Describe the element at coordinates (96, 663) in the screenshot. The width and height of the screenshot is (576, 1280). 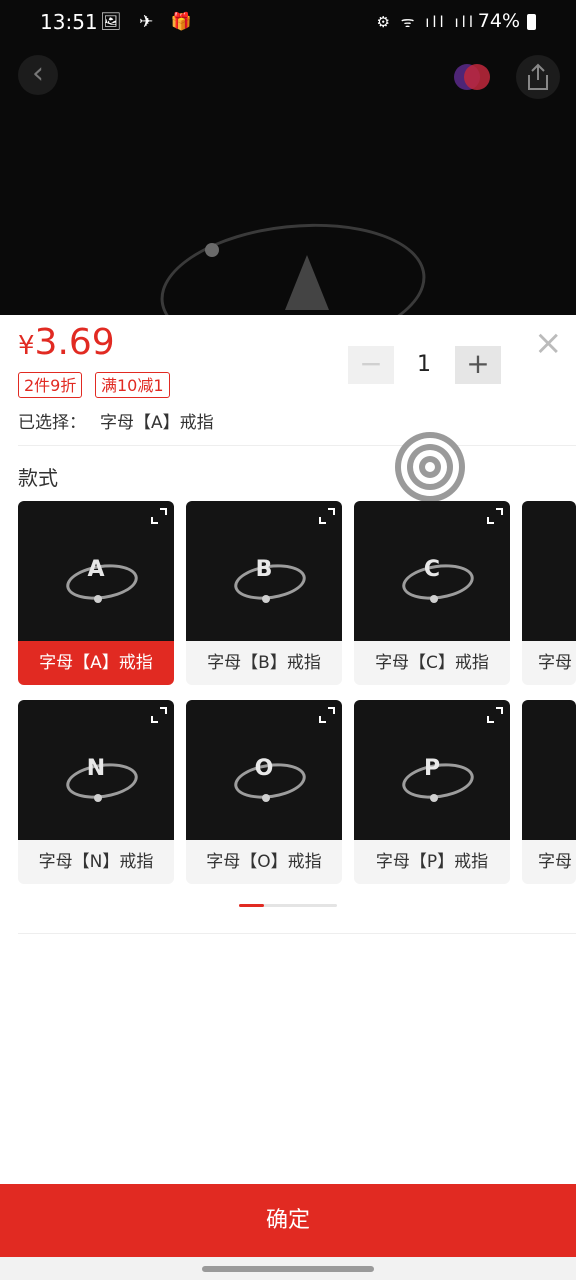
I see `option-label: 字母【A】戒指` at that location.